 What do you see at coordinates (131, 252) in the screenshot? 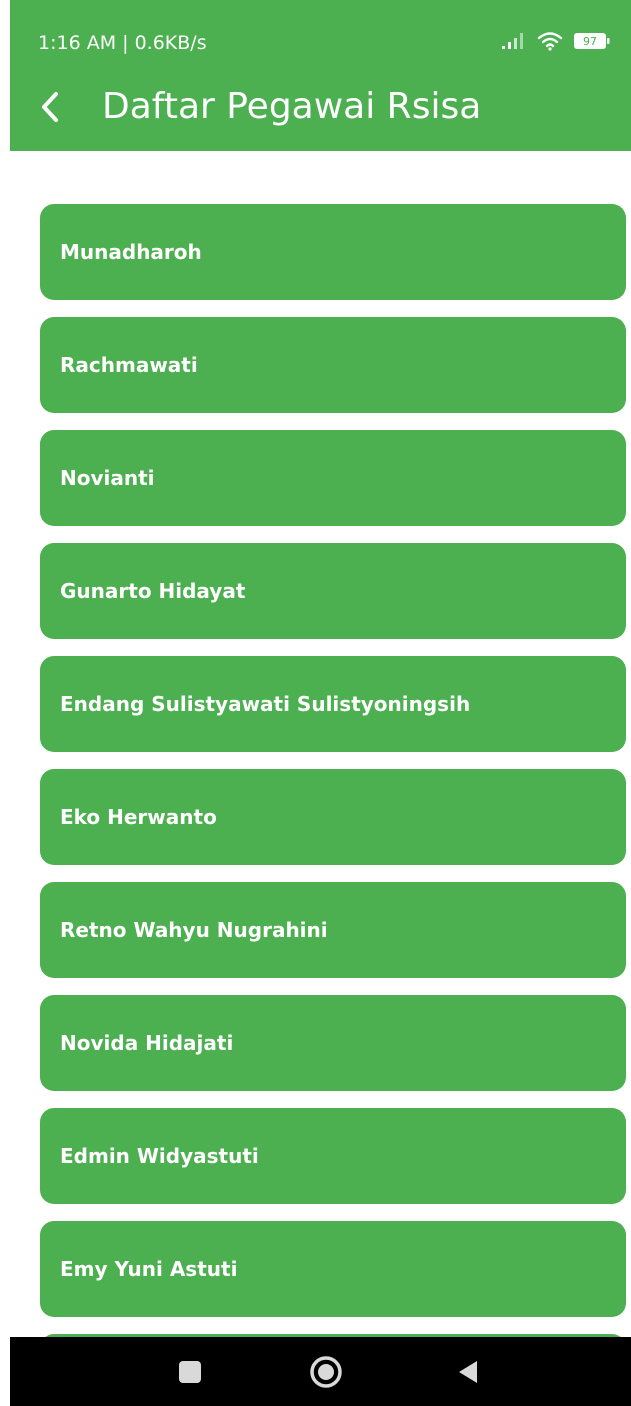
I see `employee-name: Munadharoh` at bounding box center [131, 252].